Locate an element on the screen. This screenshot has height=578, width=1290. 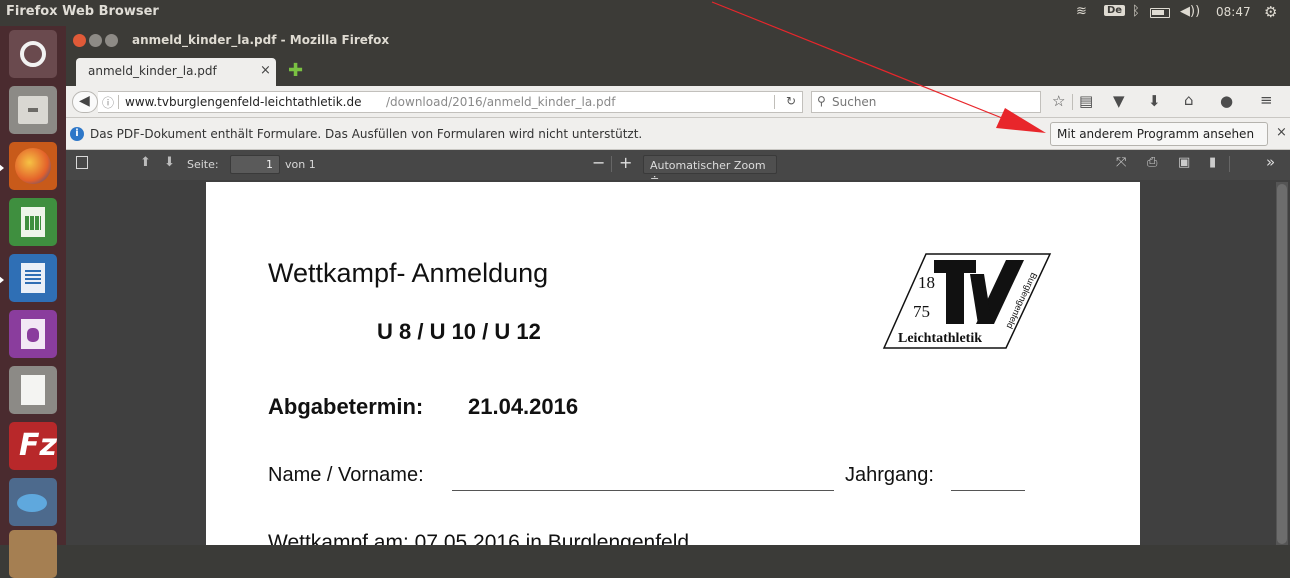
annotation-arrow-head is located at coordinates (1021, 120).